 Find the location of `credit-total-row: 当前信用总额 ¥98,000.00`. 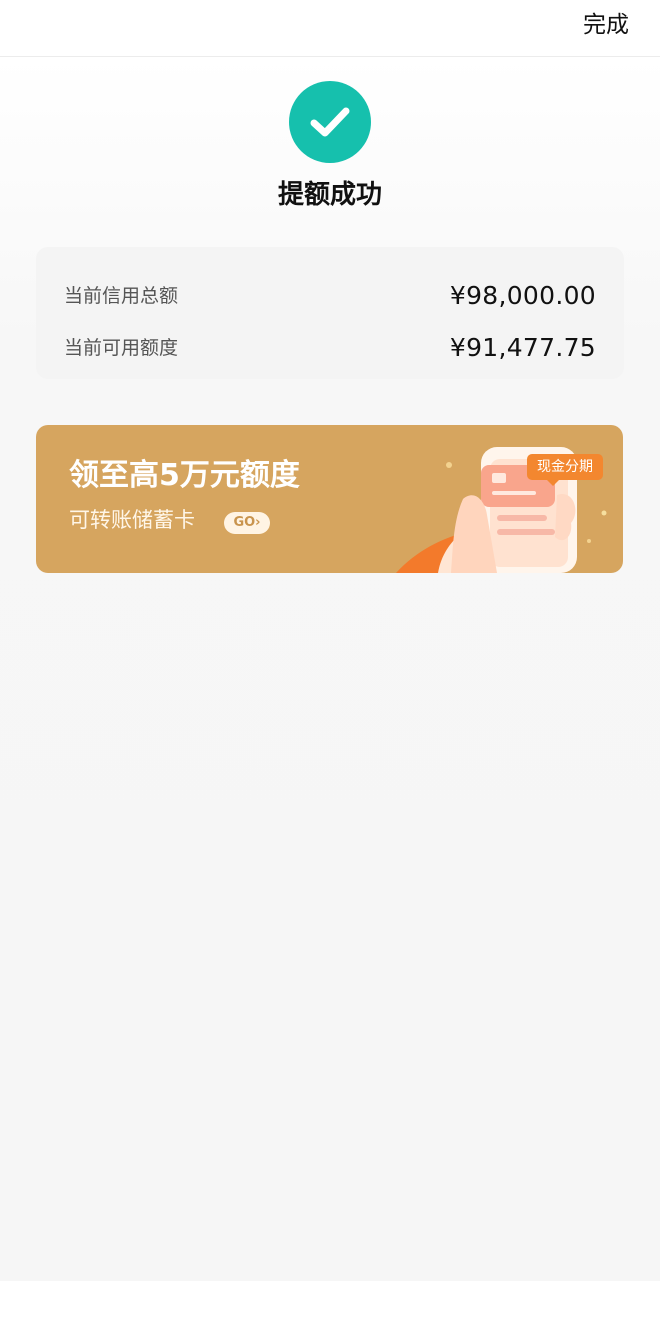

credit-total-row: 当前信用总额 ¥98,000.00 is located at coordinates (330, 296).